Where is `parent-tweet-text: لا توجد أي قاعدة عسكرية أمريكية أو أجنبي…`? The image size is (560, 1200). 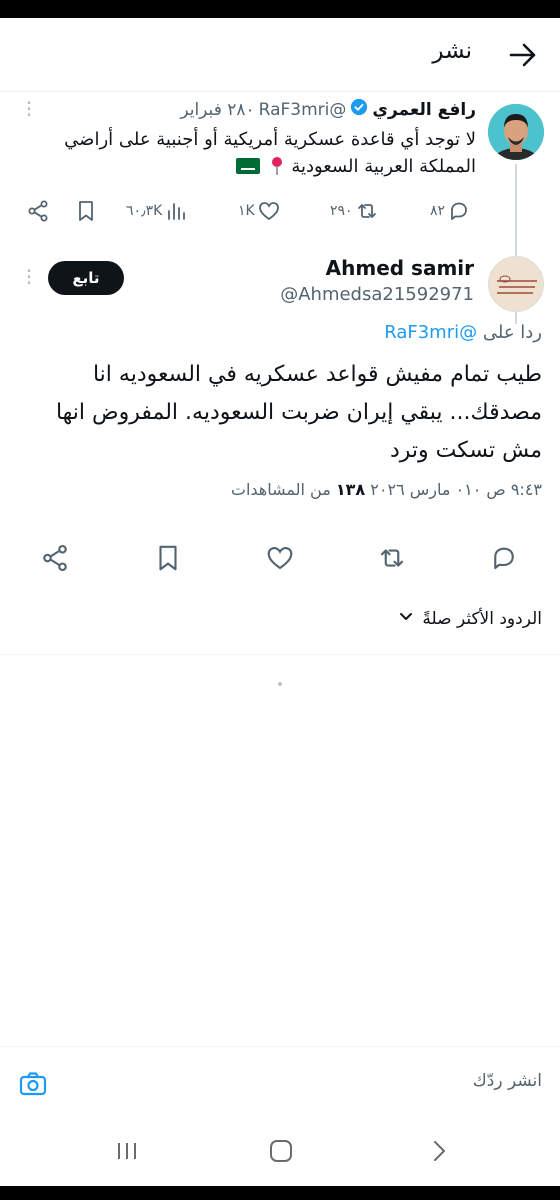
parent-tweet-text: لا توجد أي قاعدة عسكرية أمريكية أو أجنبي… is located at coordinates (251, 153).